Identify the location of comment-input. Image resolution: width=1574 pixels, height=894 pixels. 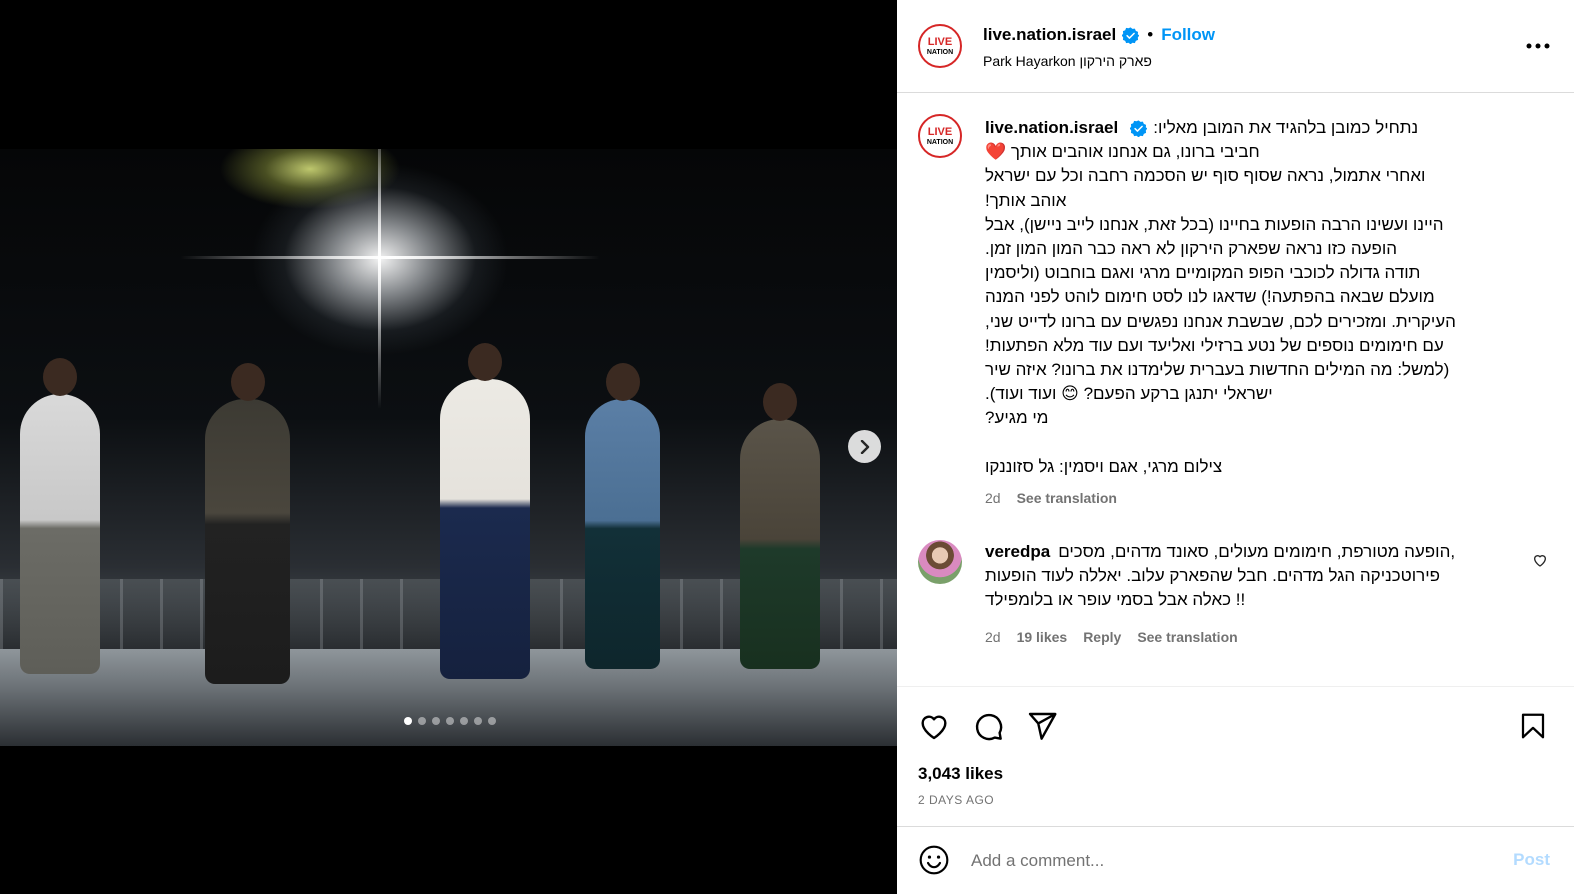
(1231, 861).